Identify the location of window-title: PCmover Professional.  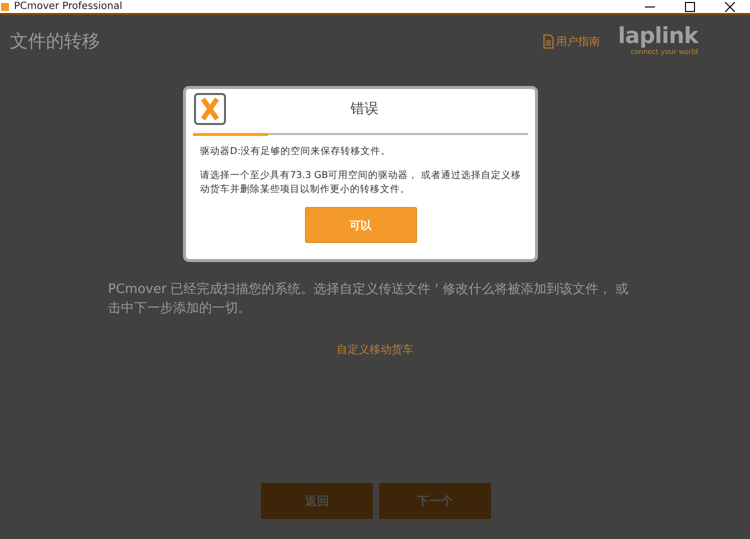
(69, 6).